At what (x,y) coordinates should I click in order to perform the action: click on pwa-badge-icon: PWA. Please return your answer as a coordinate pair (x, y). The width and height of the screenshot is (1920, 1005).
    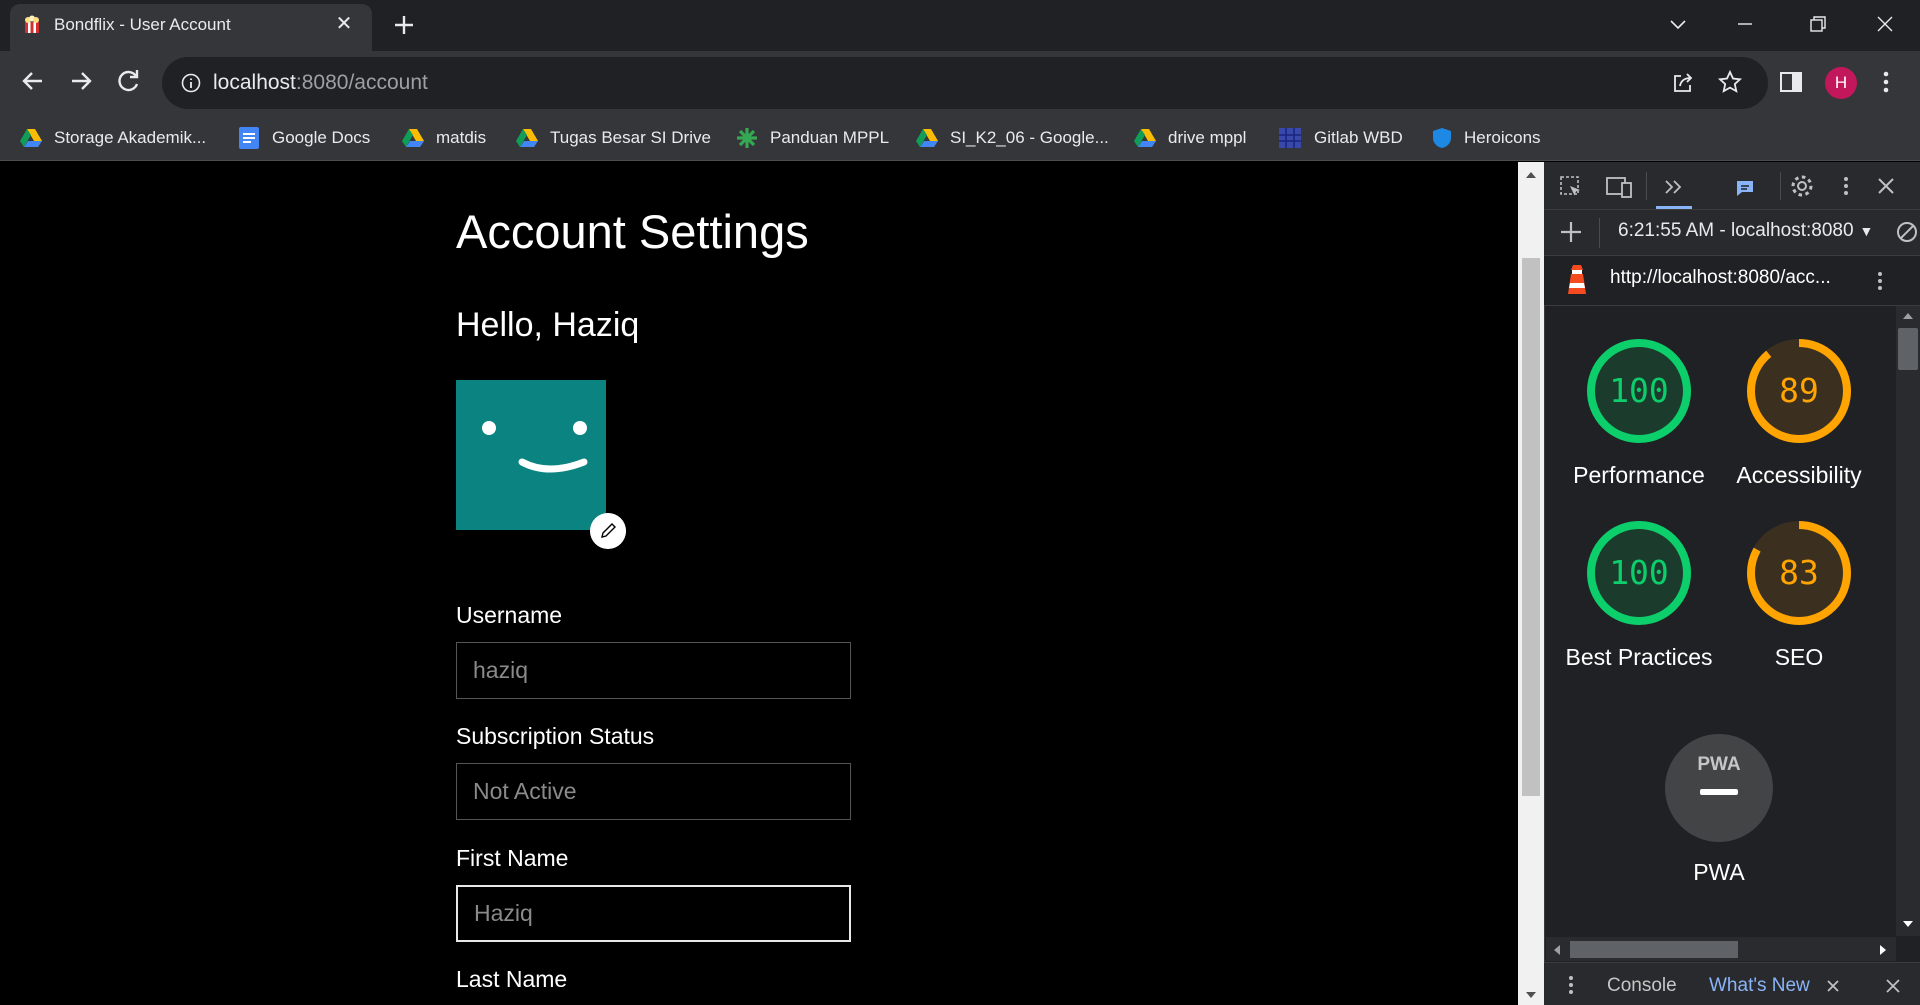
    Looking at the image, I should click on (1719, 788).